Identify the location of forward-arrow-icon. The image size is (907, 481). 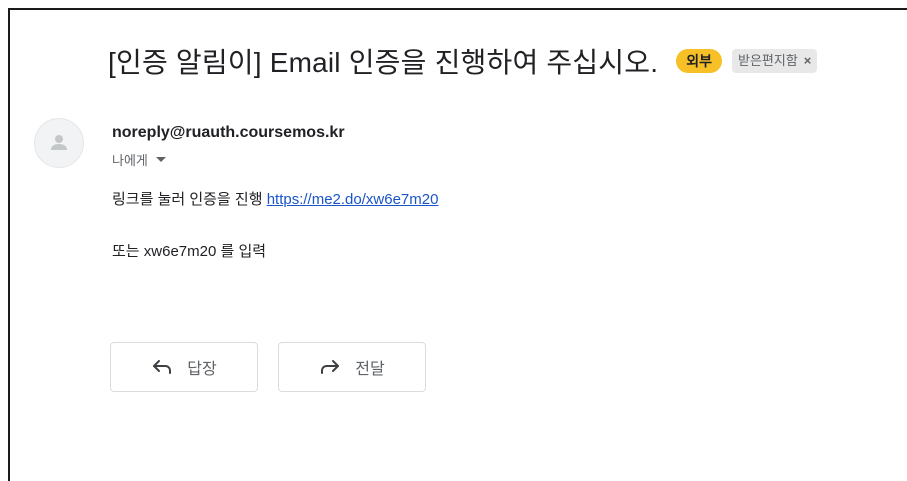
(330, 367).